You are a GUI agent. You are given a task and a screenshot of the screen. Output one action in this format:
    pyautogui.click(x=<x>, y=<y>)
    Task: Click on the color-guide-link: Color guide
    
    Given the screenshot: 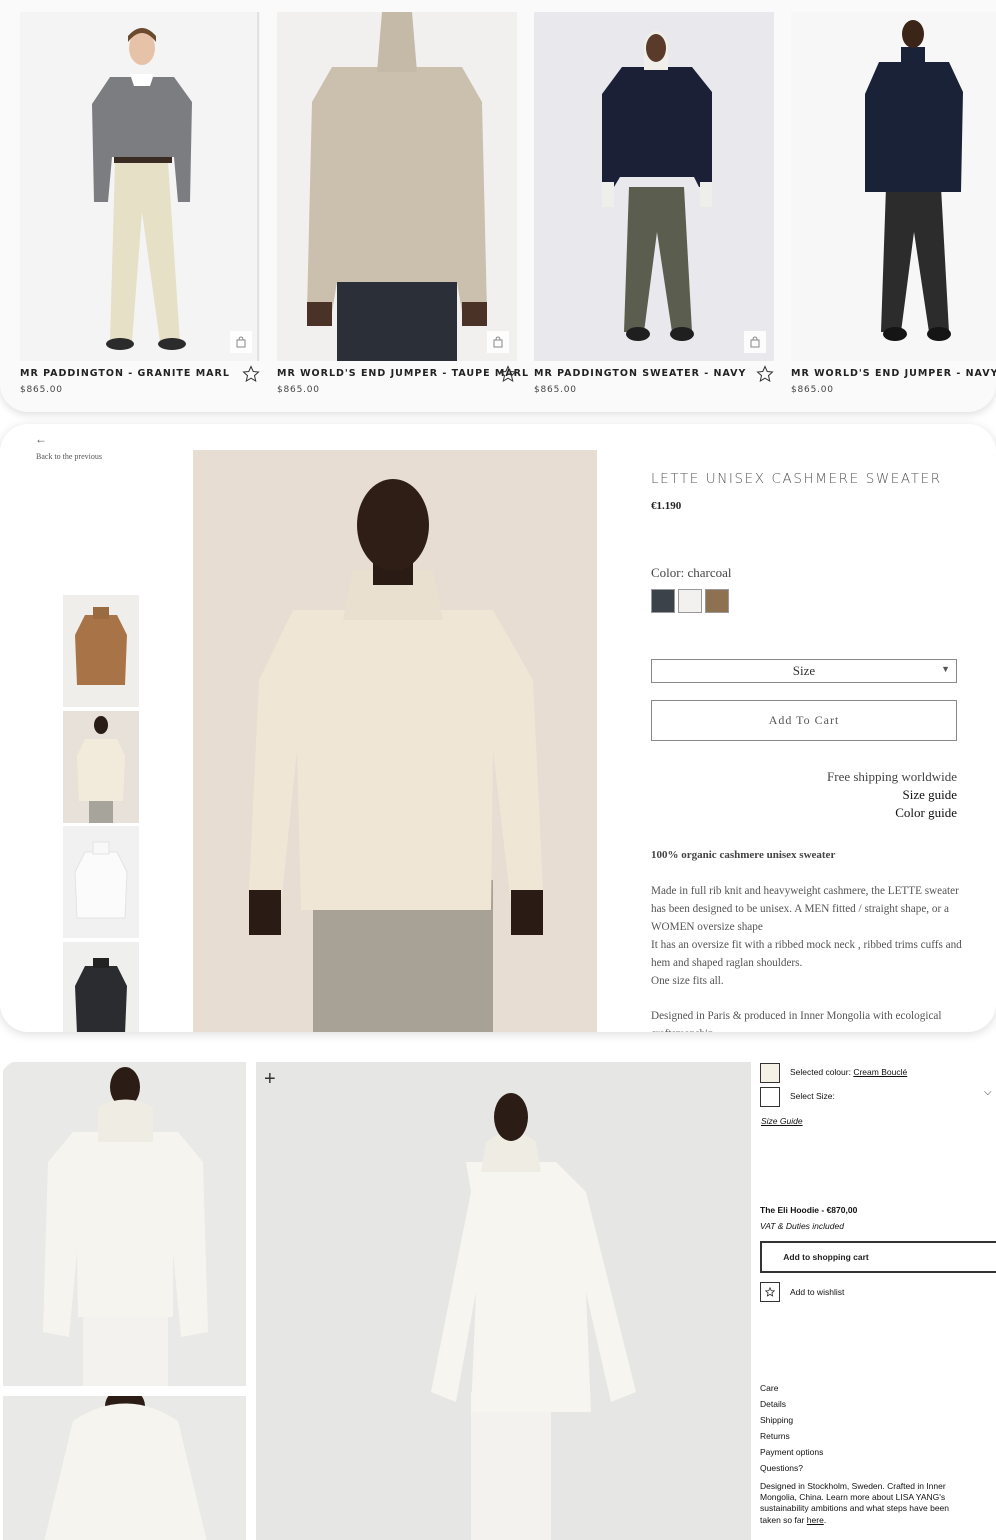 What is the action you would take?
    pyautogui.click(x=892, y=813)
    